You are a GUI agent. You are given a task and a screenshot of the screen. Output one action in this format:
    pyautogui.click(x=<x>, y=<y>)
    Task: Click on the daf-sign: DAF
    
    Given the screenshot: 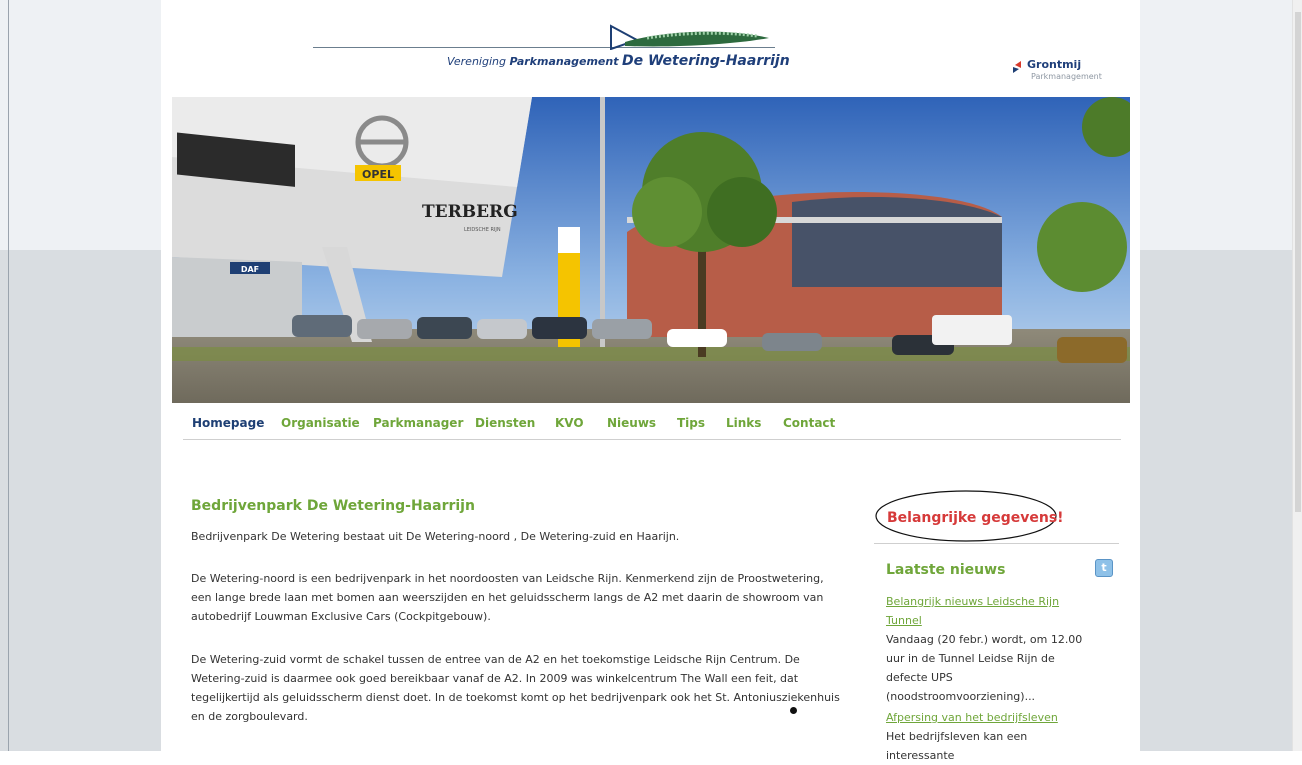 What is the action you would take?
    pyautogui.click(x=250, y=269)
    